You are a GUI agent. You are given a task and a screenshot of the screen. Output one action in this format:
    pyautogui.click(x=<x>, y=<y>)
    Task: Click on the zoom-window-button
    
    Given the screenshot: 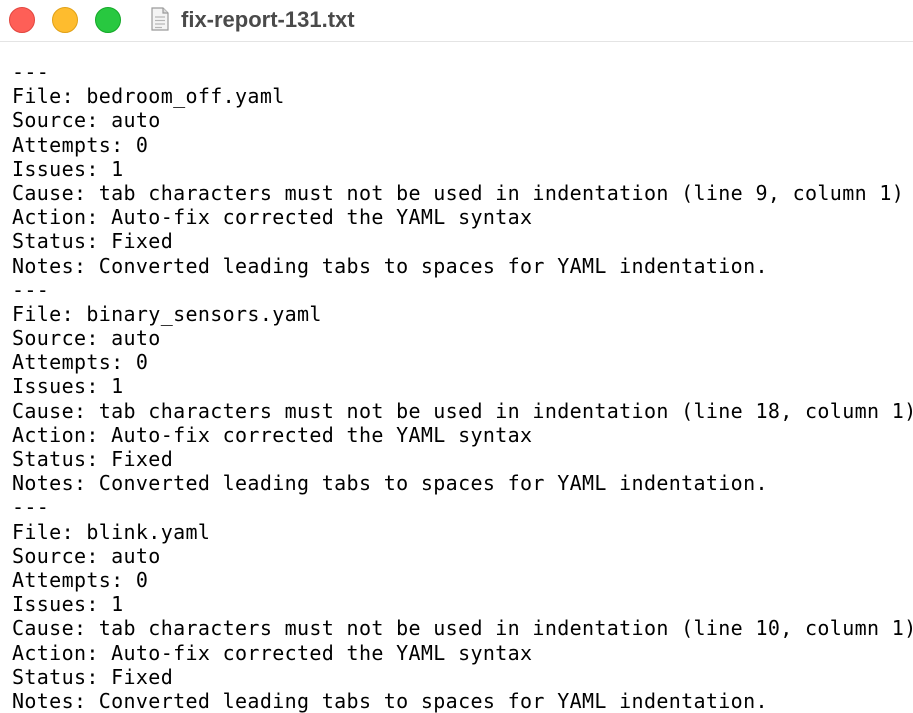 What is the action you would take?
    pyautogui.click(x=108, y=20)
    